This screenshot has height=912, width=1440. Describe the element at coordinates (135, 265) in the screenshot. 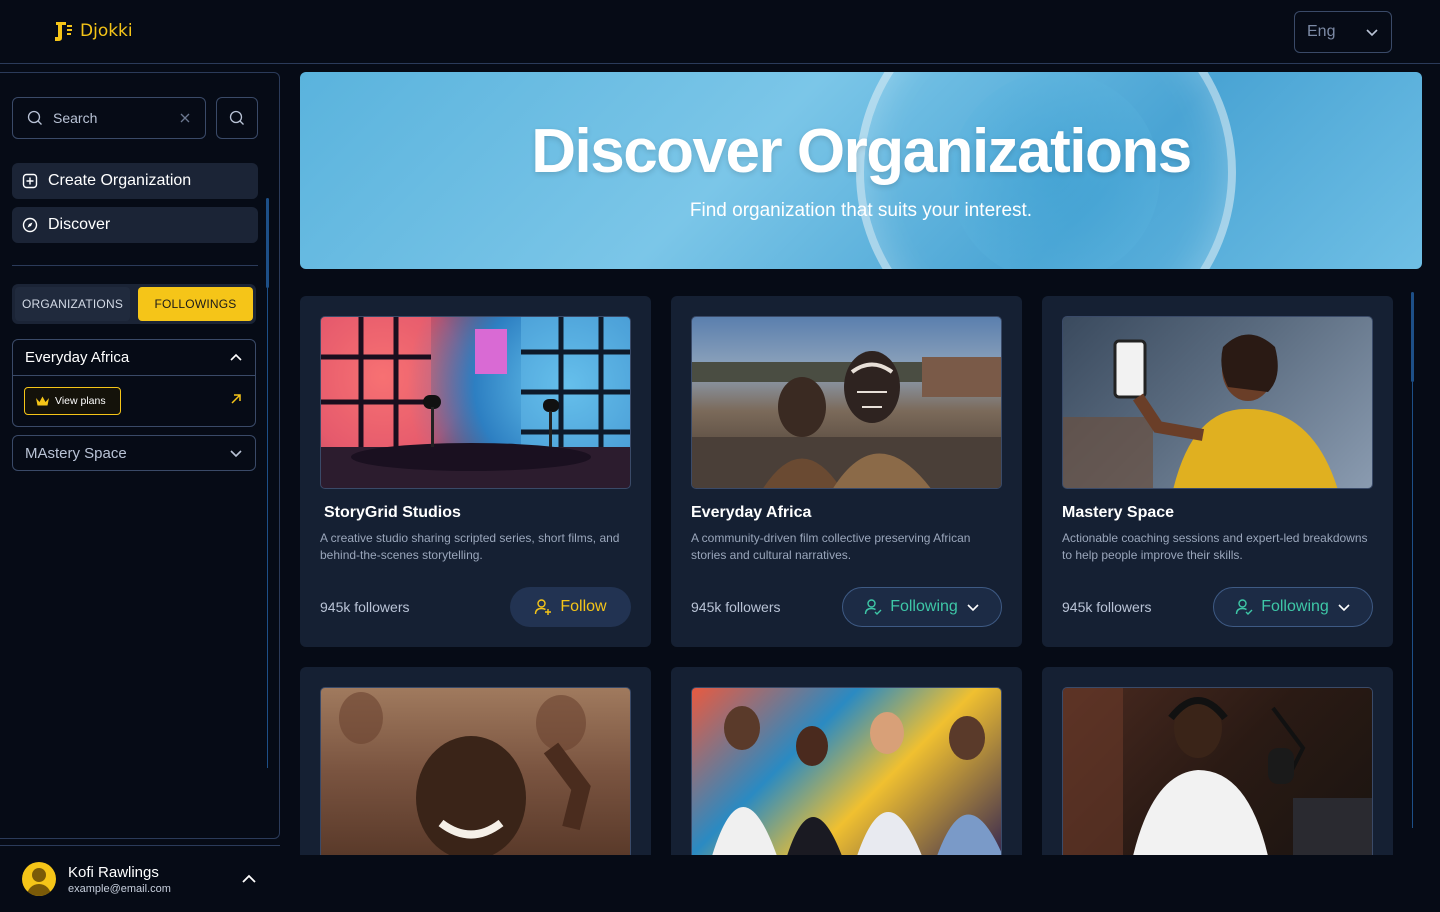

I see `sidebar-divider` at that location.